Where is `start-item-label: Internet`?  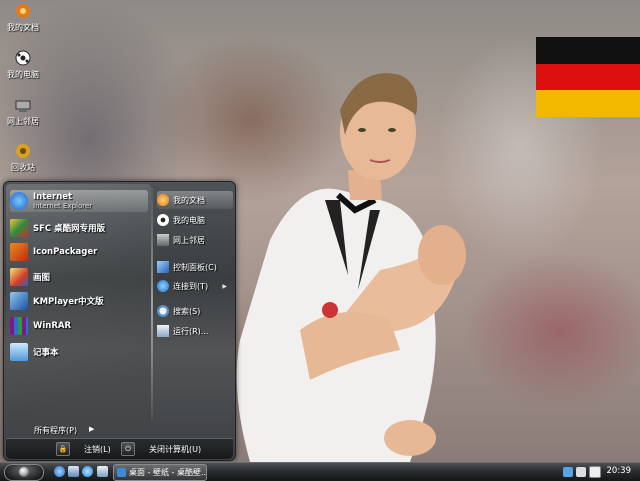 start-item-label: Internet is located at coordinates (53, 197).